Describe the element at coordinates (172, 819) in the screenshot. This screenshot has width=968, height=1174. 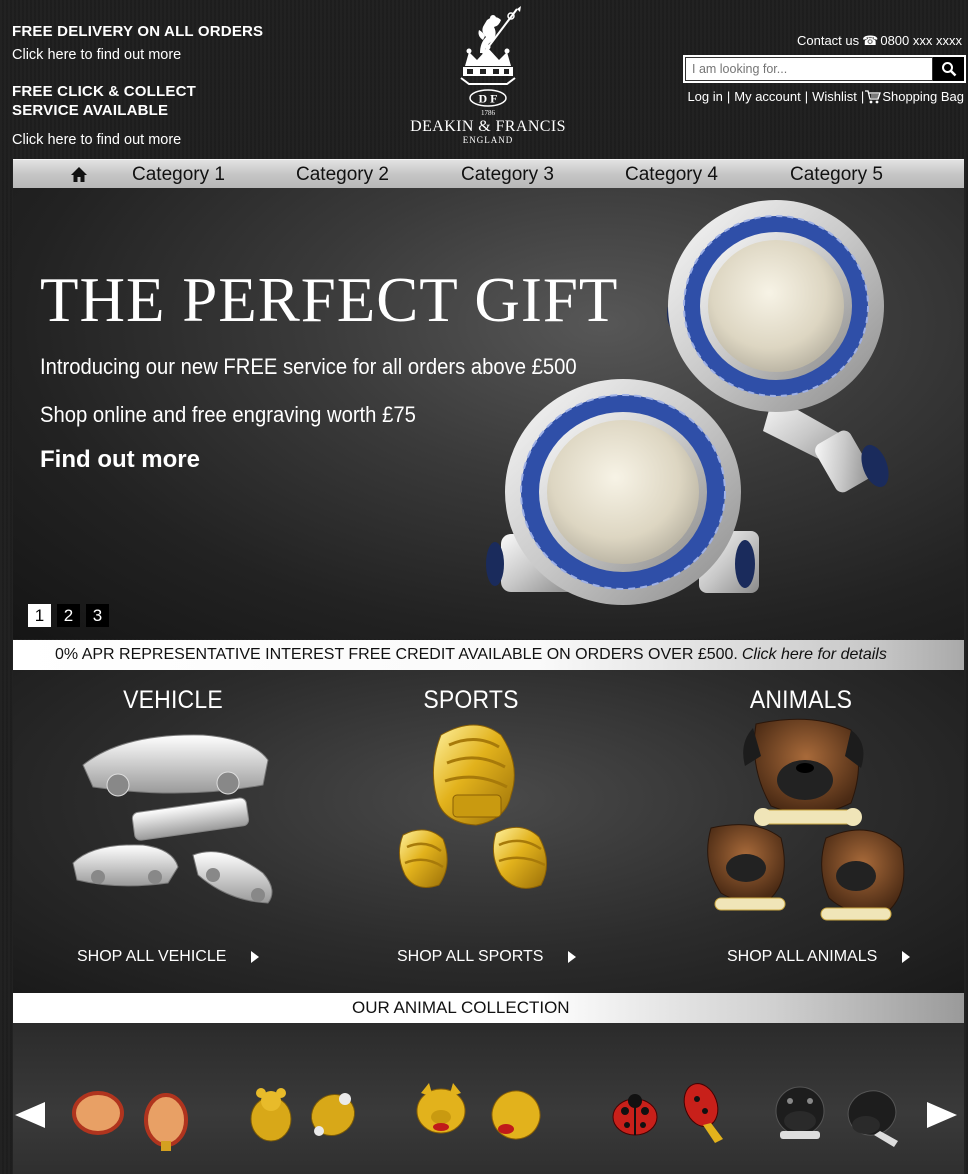
I see `car-cufflinks-image` at that location.